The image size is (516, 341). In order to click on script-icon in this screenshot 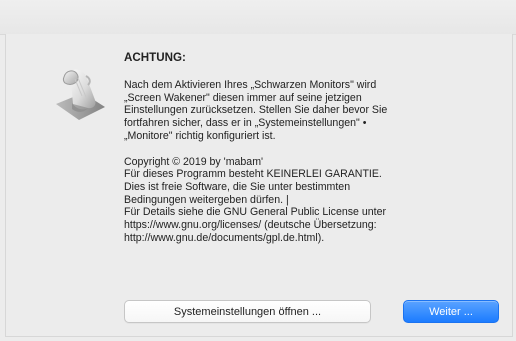, I will do `click(80, 94)`.